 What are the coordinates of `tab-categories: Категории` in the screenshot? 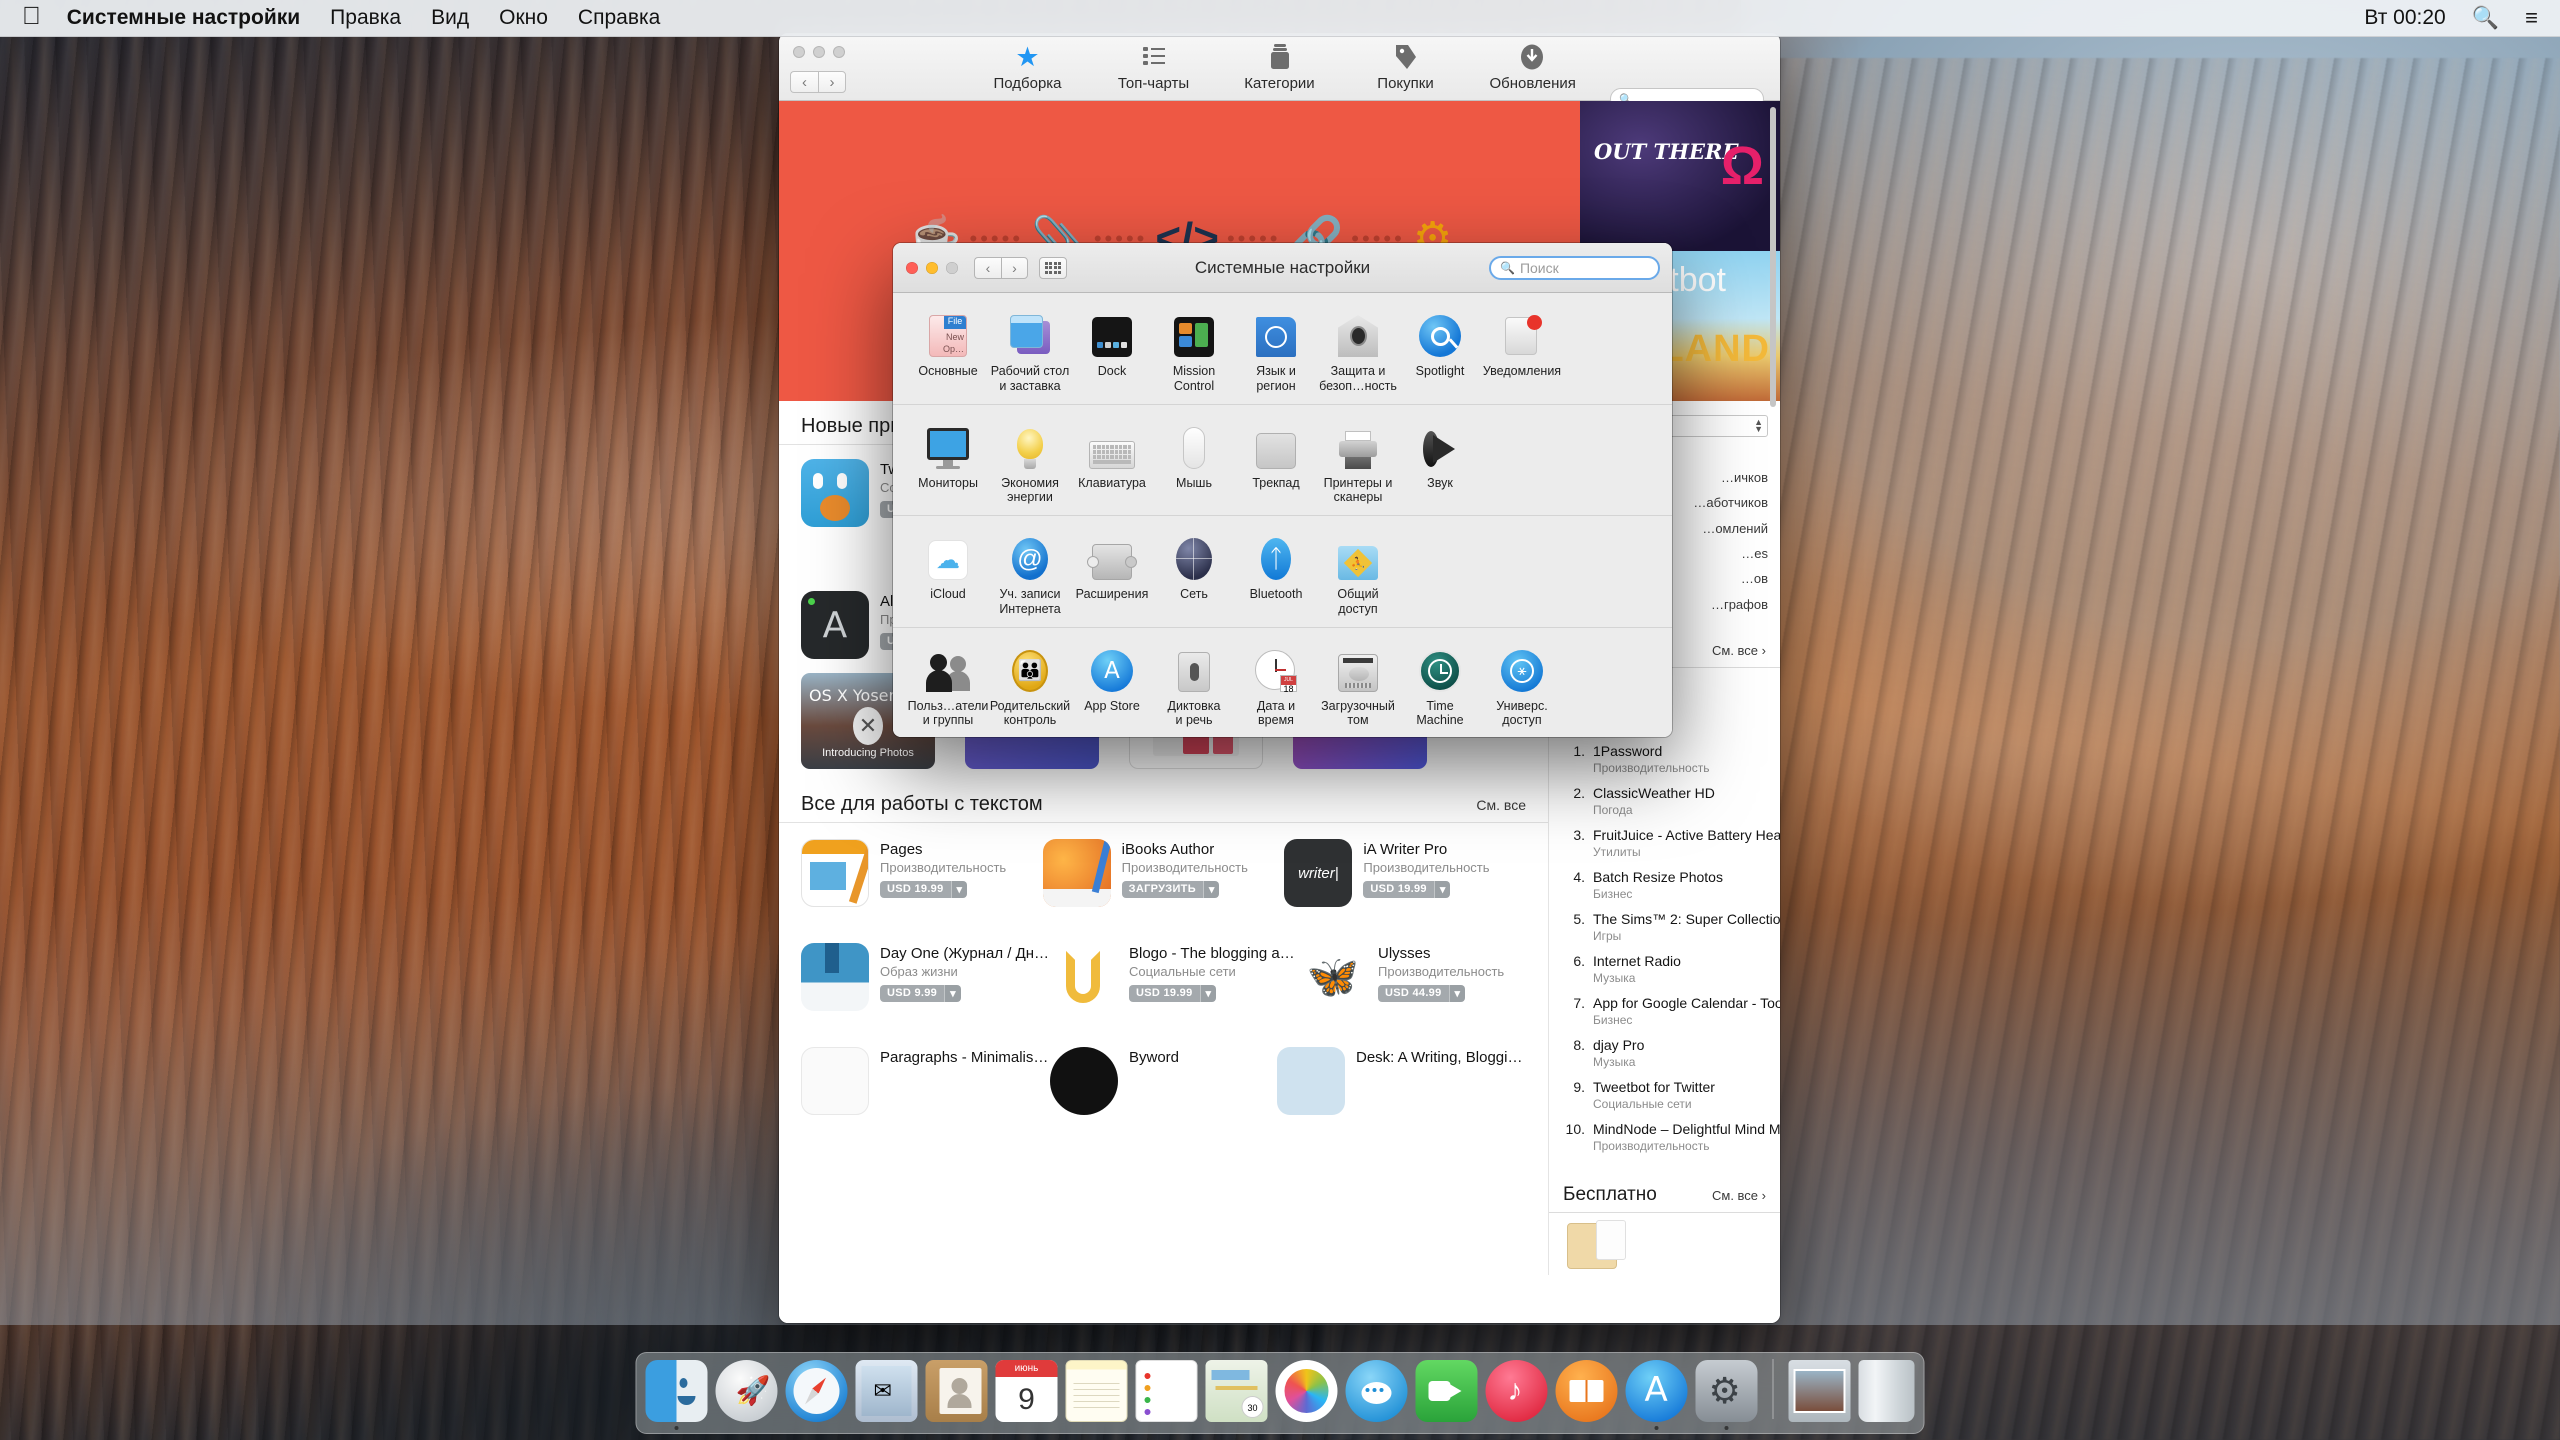 It's located at (1280, 66).